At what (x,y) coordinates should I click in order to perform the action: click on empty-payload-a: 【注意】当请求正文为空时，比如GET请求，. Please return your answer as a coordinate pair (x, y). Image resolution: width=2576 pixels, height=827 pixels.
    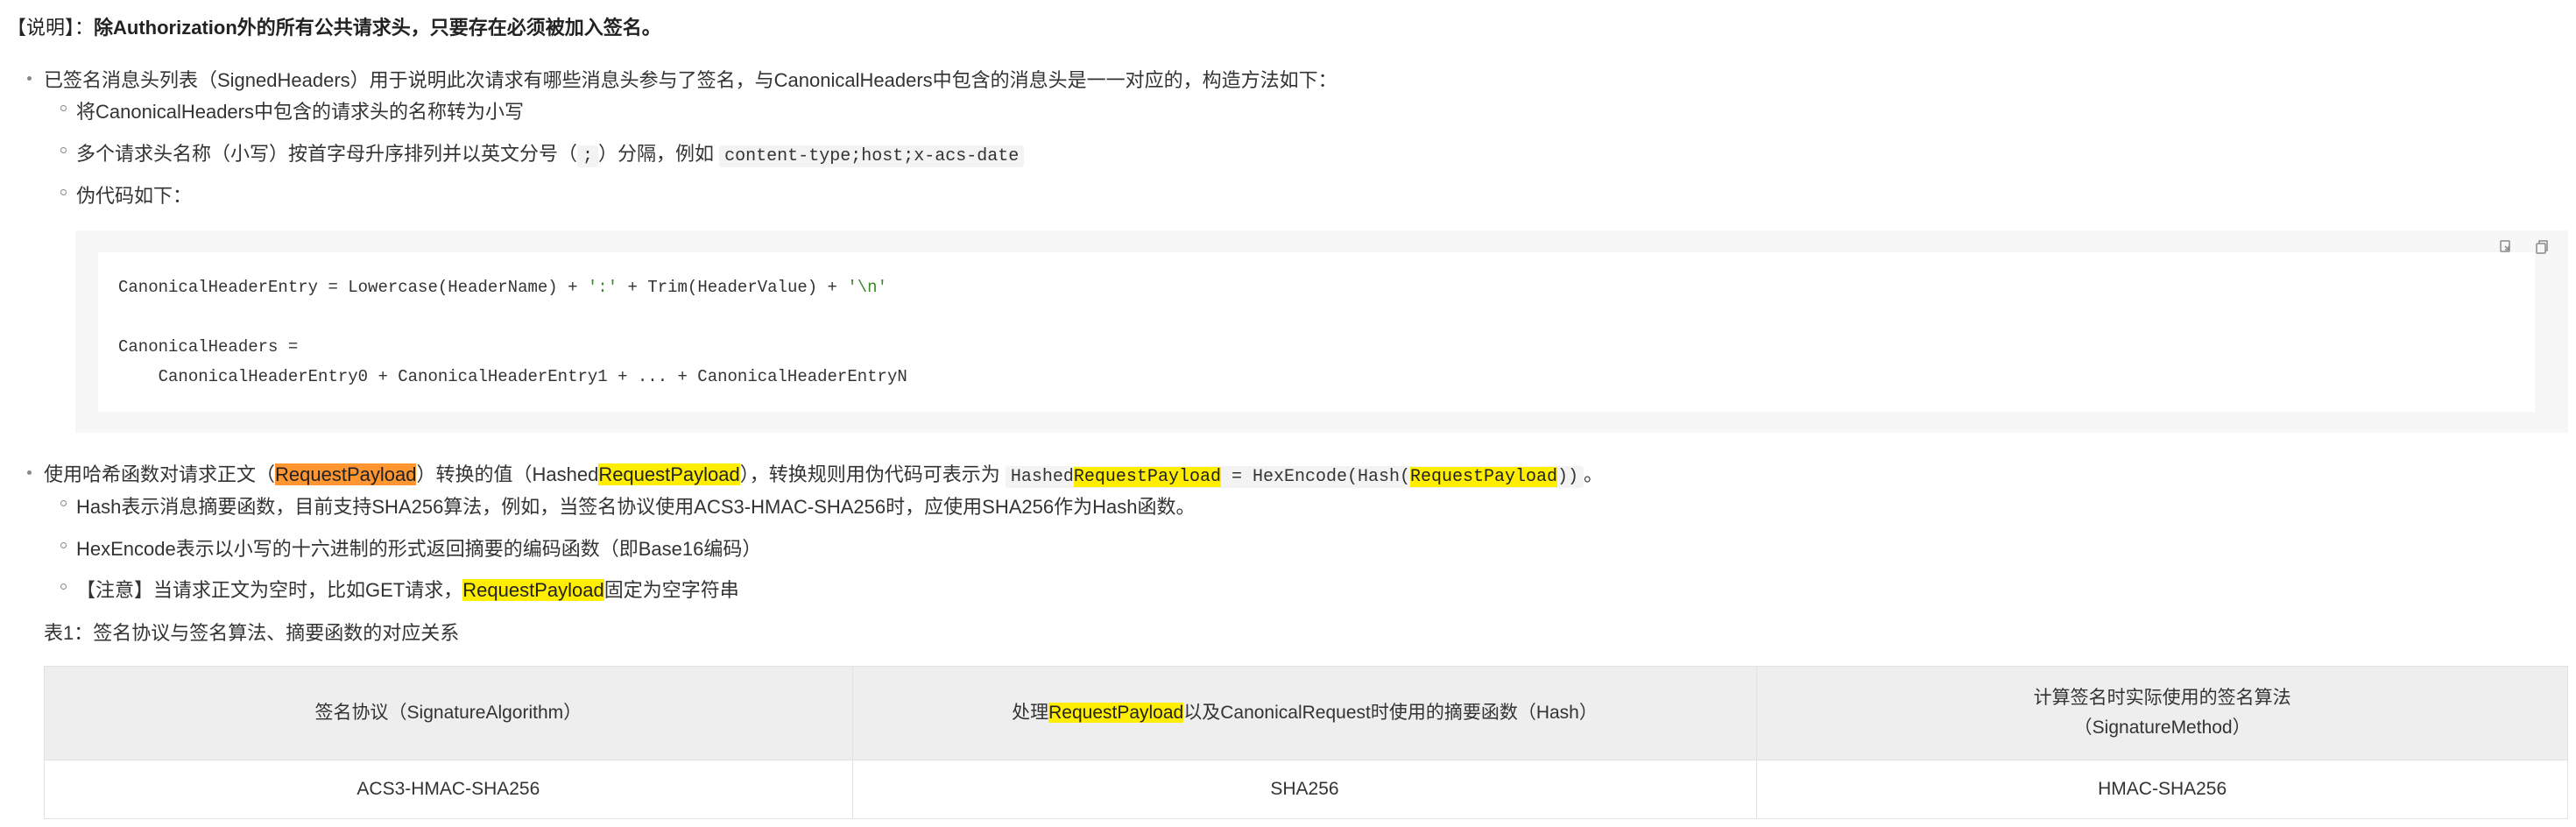
    Looking at the image, I should click on (270, 590).